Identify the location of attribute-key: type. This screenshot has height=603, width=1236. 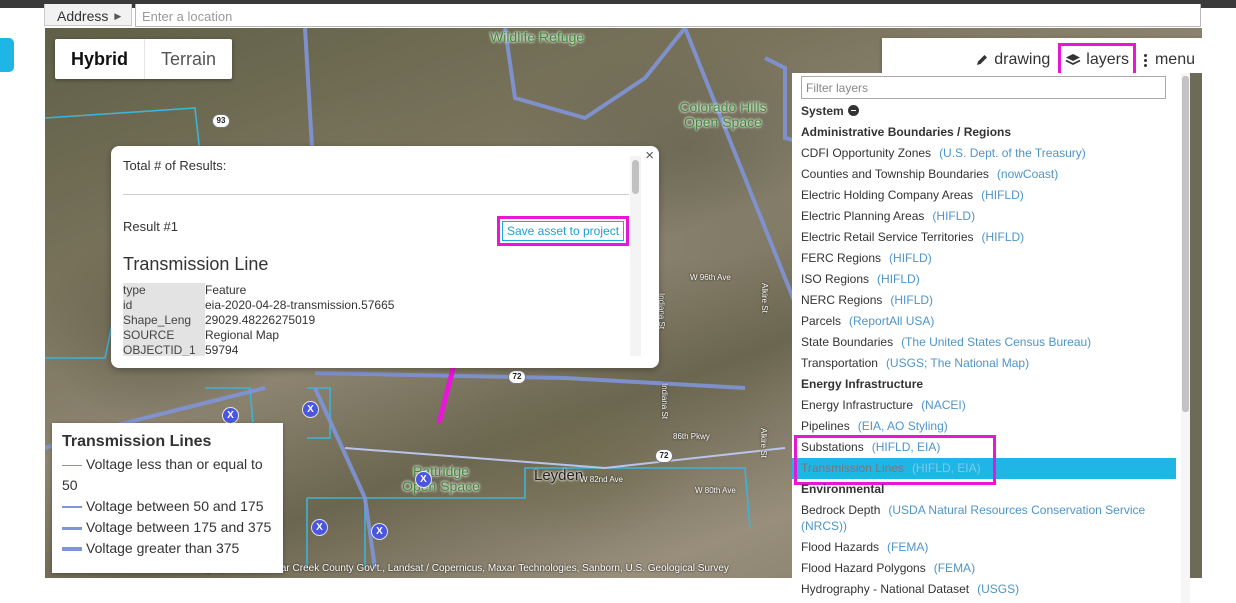
(164, 290).